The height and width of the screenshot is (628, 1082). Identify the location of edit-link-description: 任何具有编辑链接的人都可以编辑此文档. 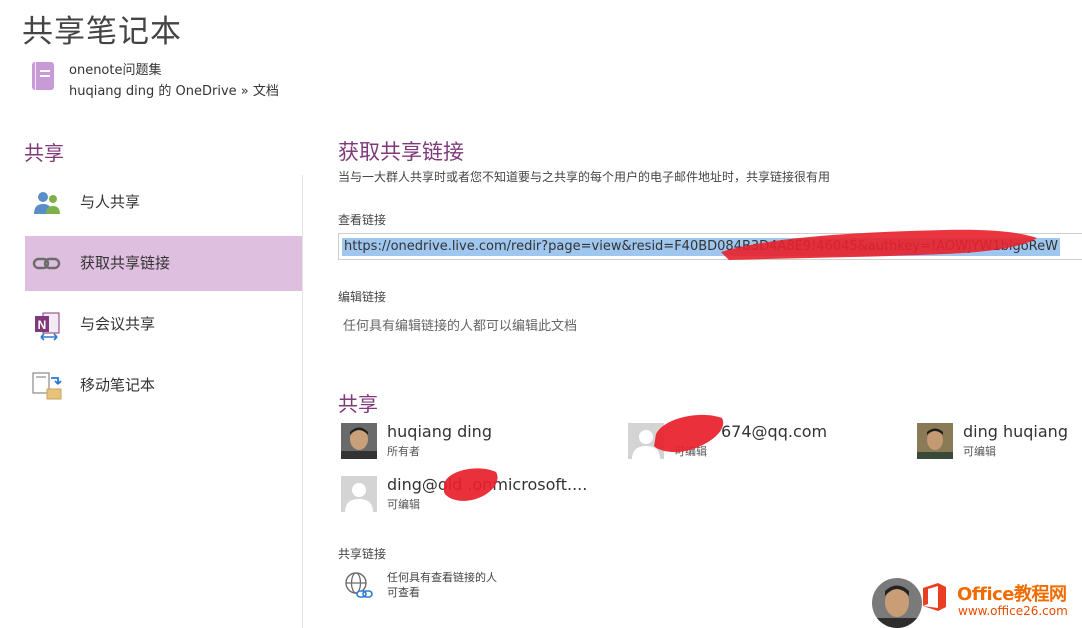
(460, 324).